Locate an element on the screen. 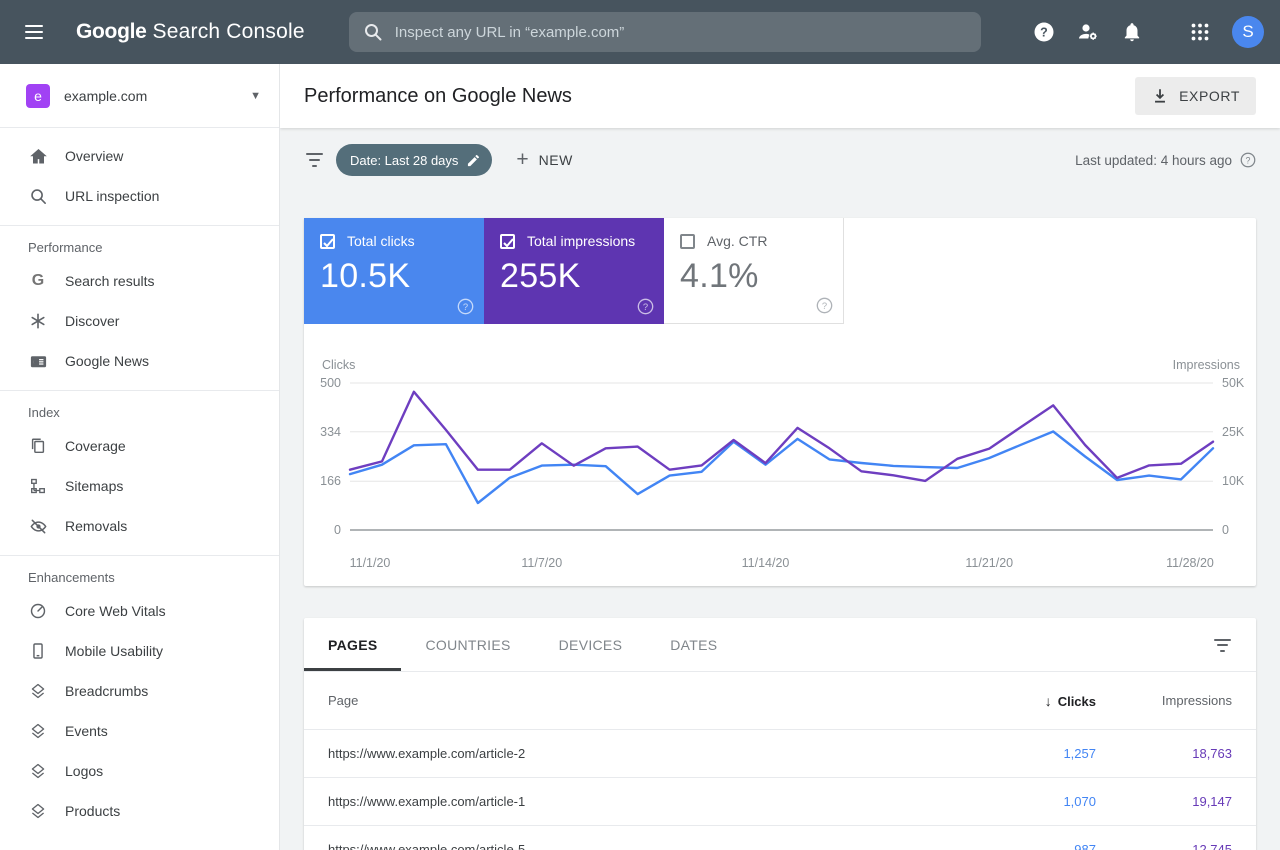 This screenshot has width=1280, height=850. account-avatar: S is located at coordinates (1248, 32).